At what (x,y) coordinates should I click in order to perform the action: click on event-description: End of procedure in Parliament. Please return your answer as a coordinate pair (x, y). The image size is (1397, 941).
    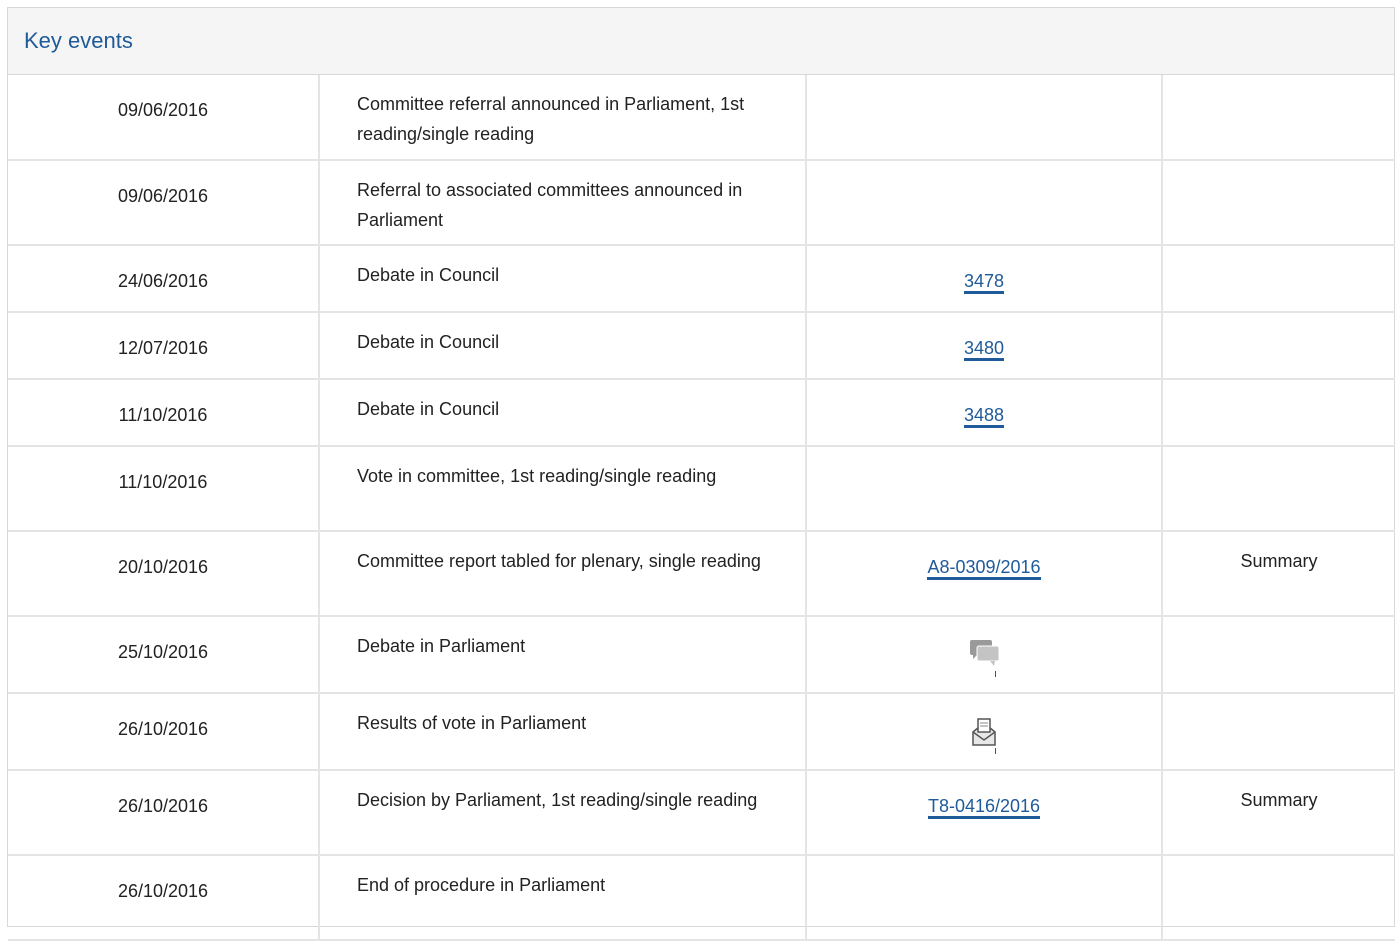
    Looking at the image, I should click on (563, 898).